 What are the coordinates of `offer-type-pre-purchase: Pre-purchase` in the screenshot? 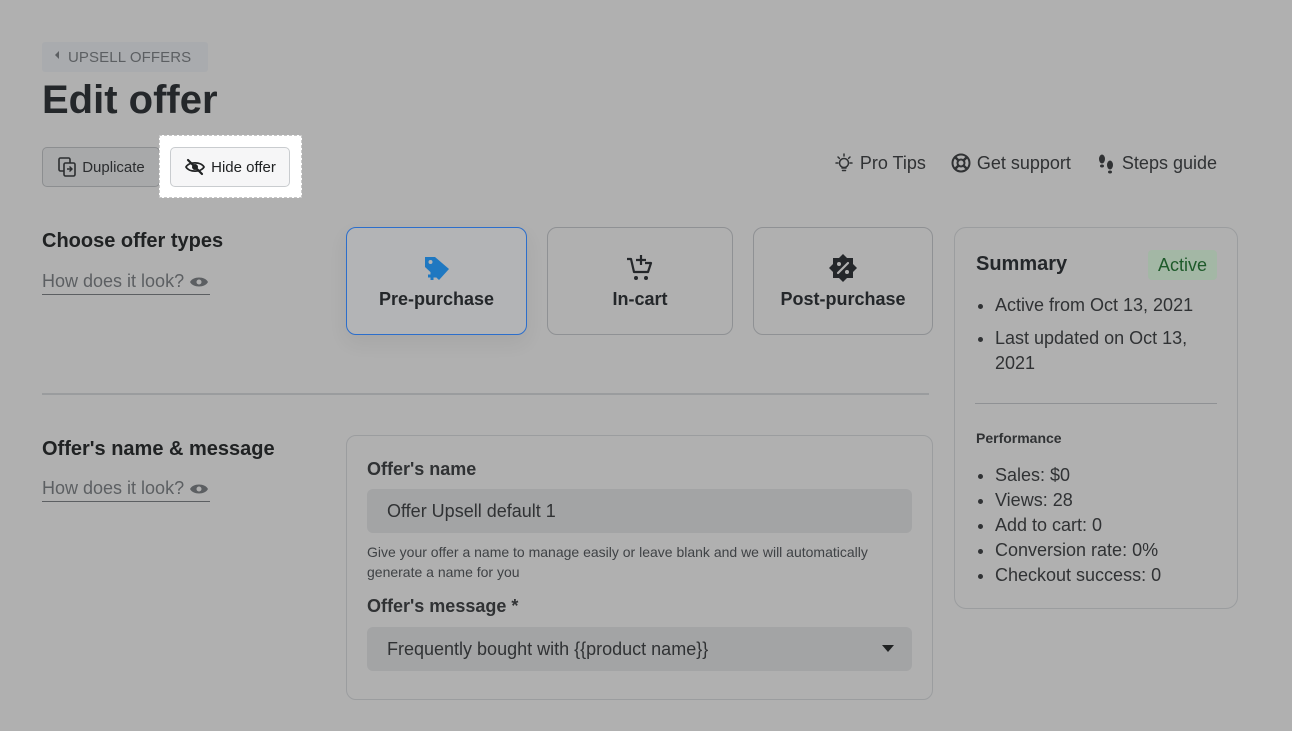 It's located at (436, 281).